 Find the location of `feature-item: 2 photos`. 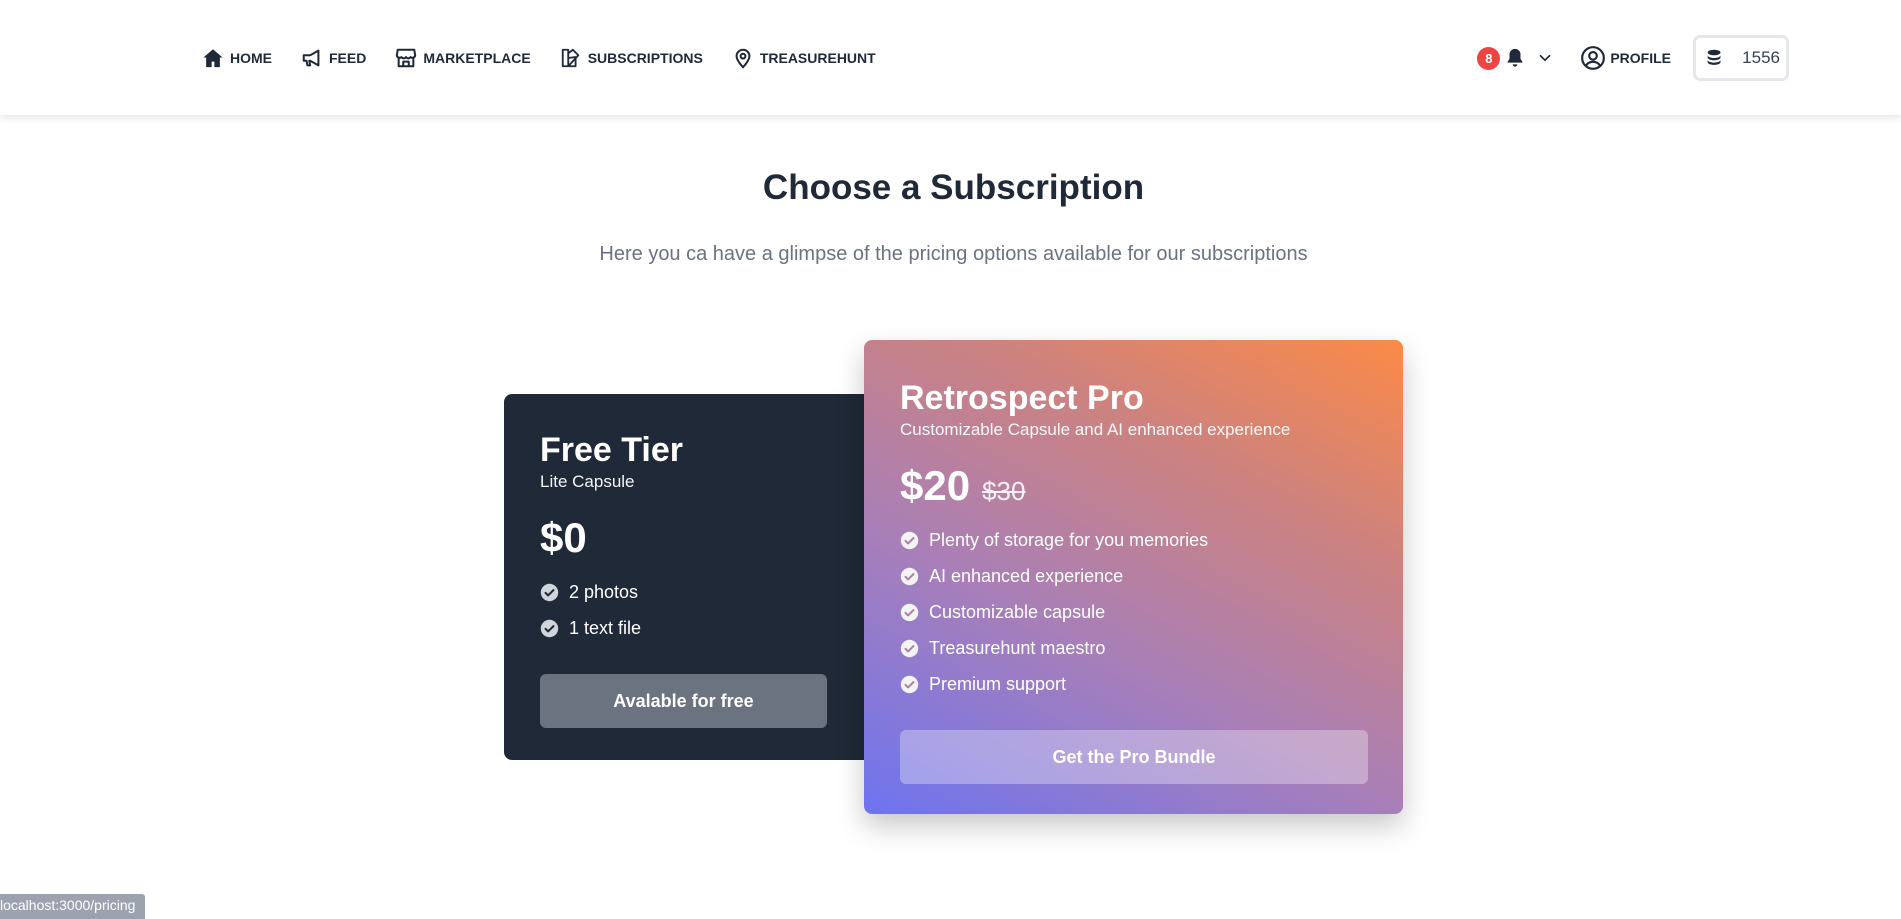

feature-item: 2 photos is located at coordinates (699, 592).